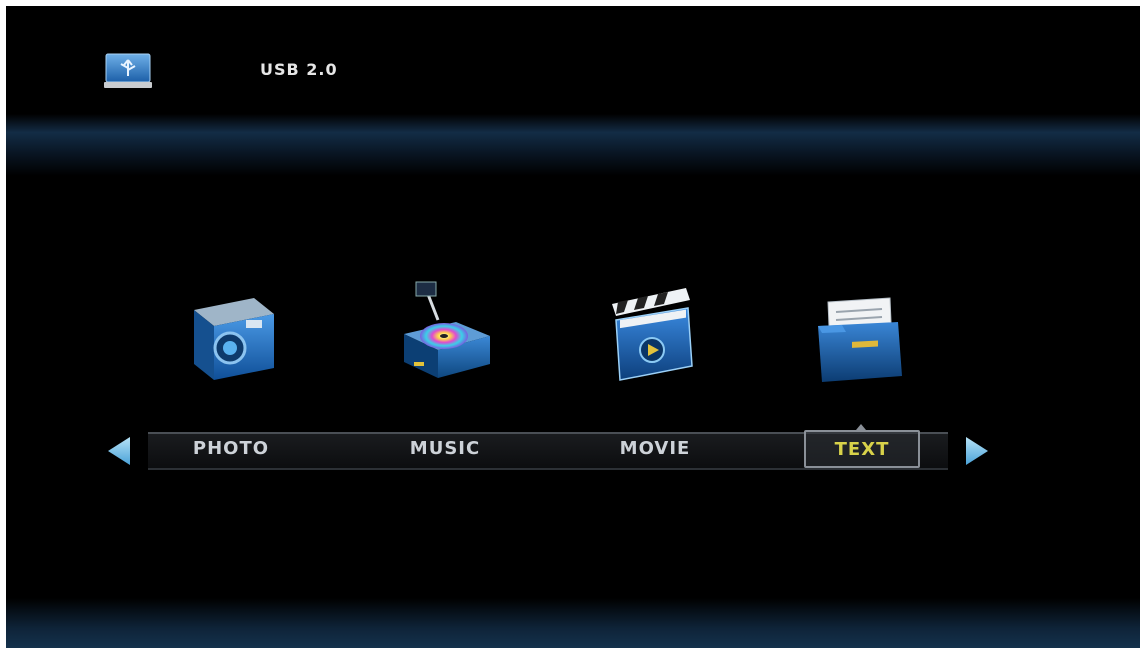 This screenshot has width=1146, height=654. What do you see at coordinates (232, 336) in the screenshot?
I see `camera-icon` at bounding box center [232, 336].